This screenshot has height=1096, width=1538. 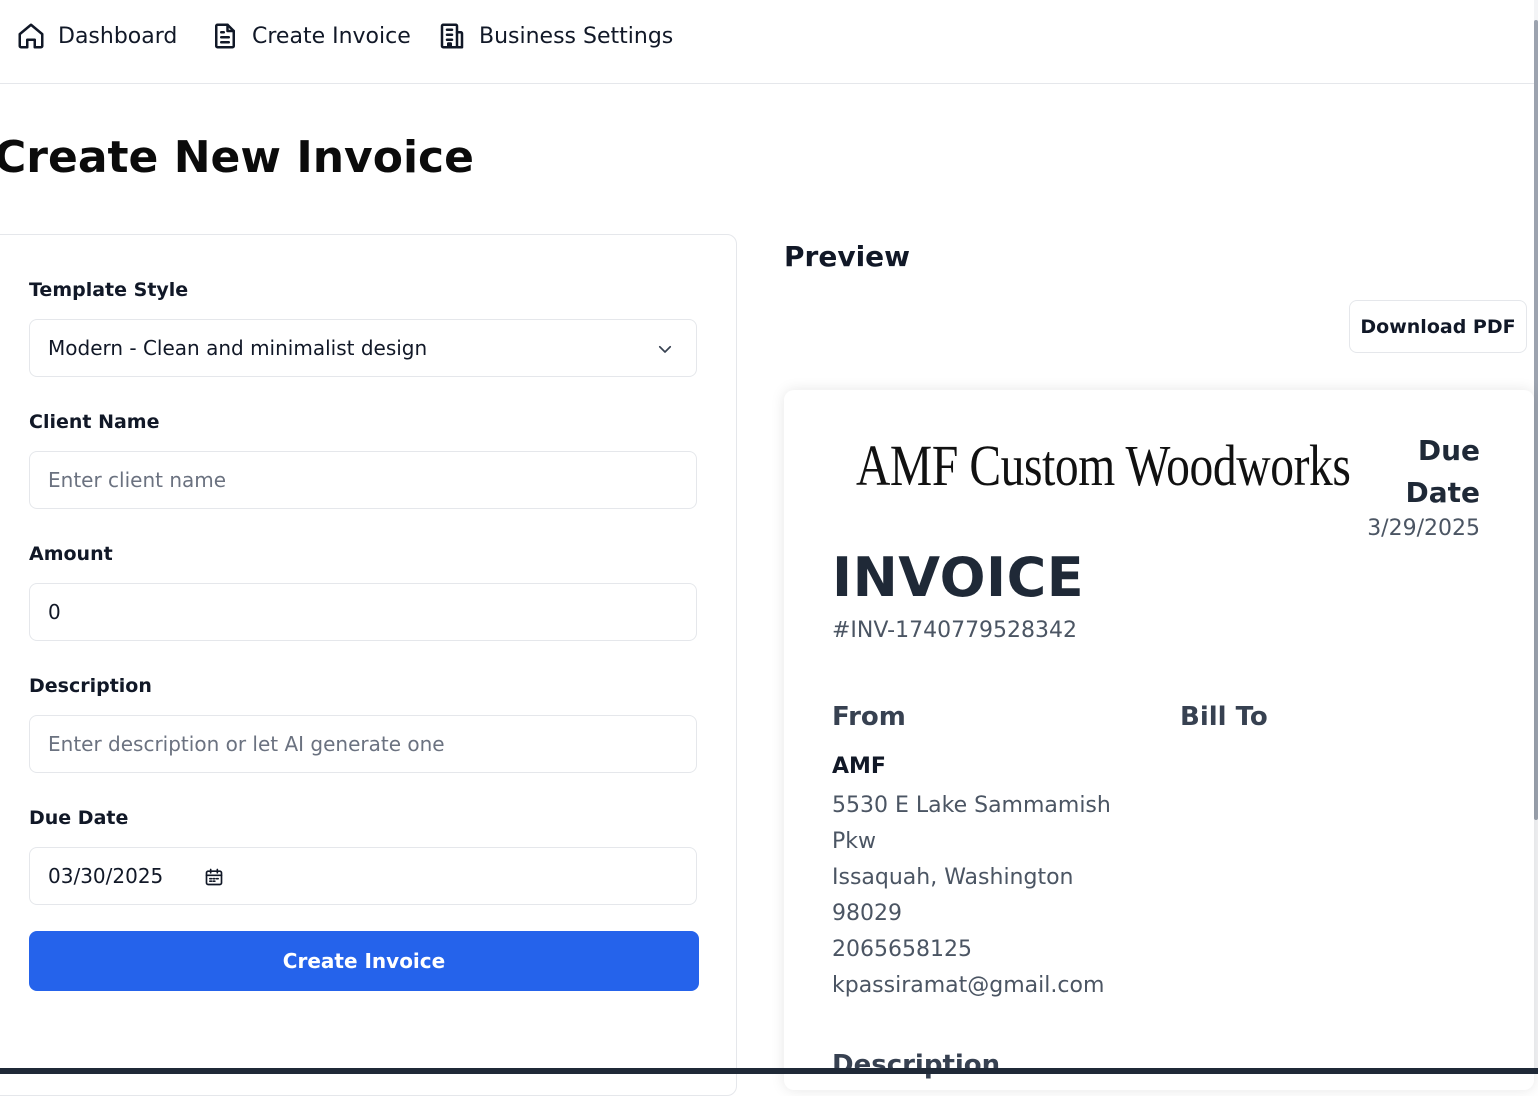 What do you see at coordinates (665, 349) in the screenshot?
I see `chevron-down-icon` at bounding box center [665, 349].